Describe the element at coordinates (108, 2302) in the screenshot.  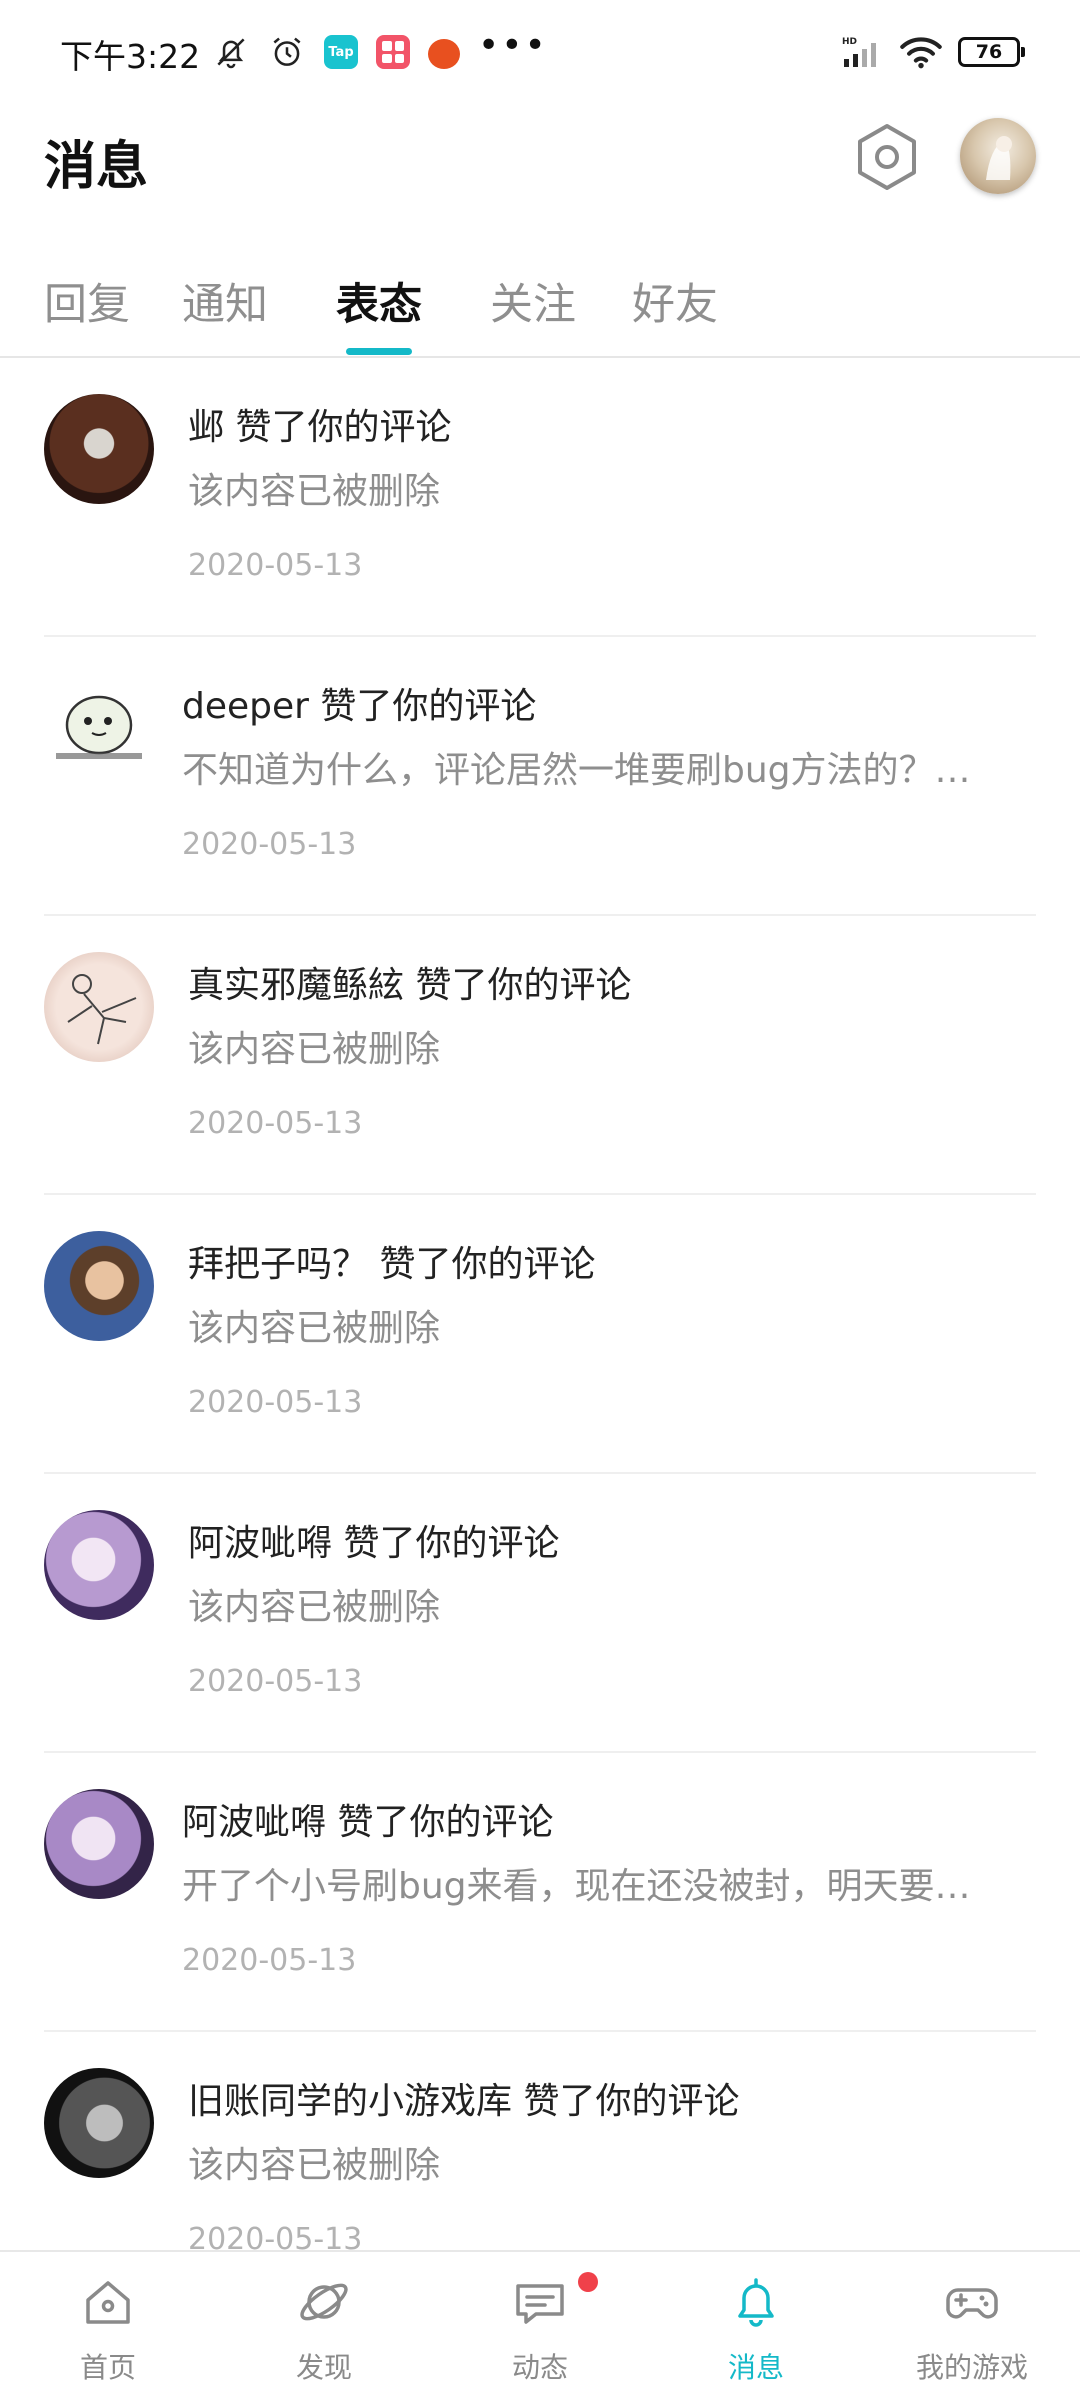
I see `home-icon` at that location.